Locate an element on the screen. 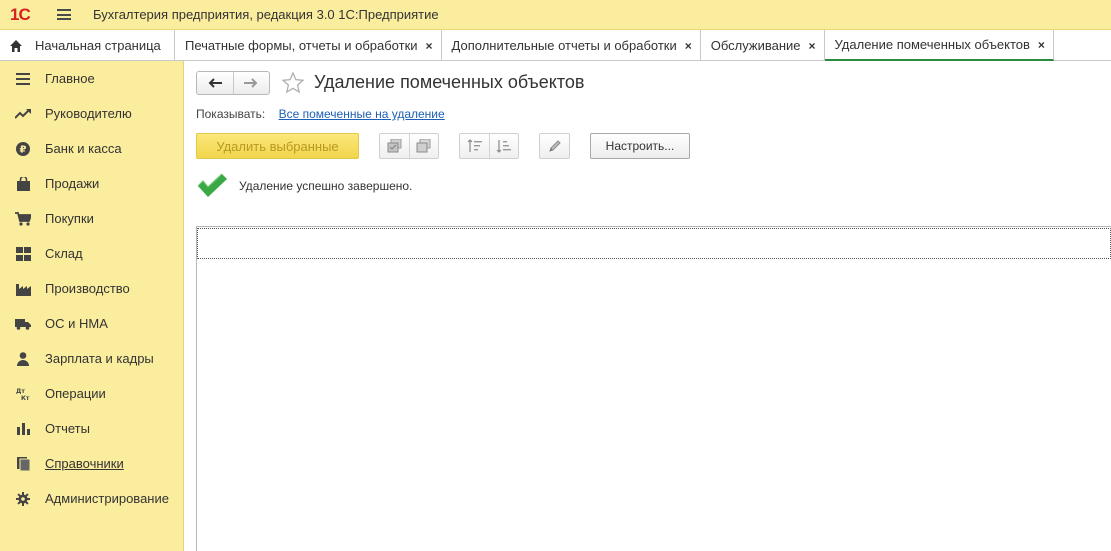  forward-button is located at coordinates (252, 83).